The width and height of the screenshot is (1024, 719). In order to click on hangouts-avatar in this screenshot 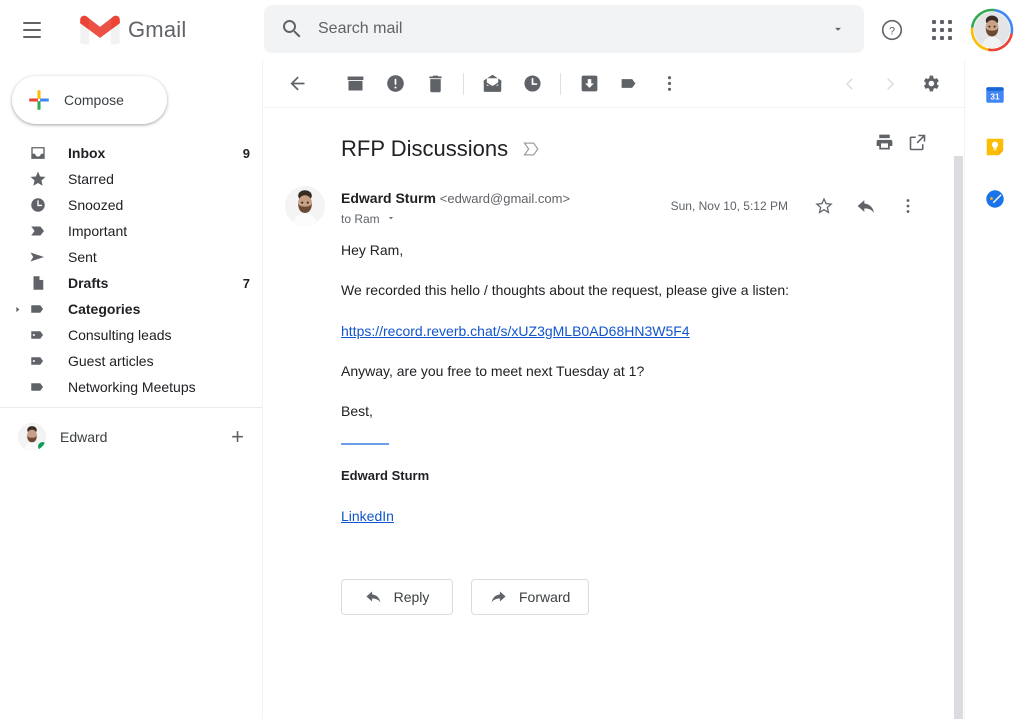, I will do `click(32, 437)`.